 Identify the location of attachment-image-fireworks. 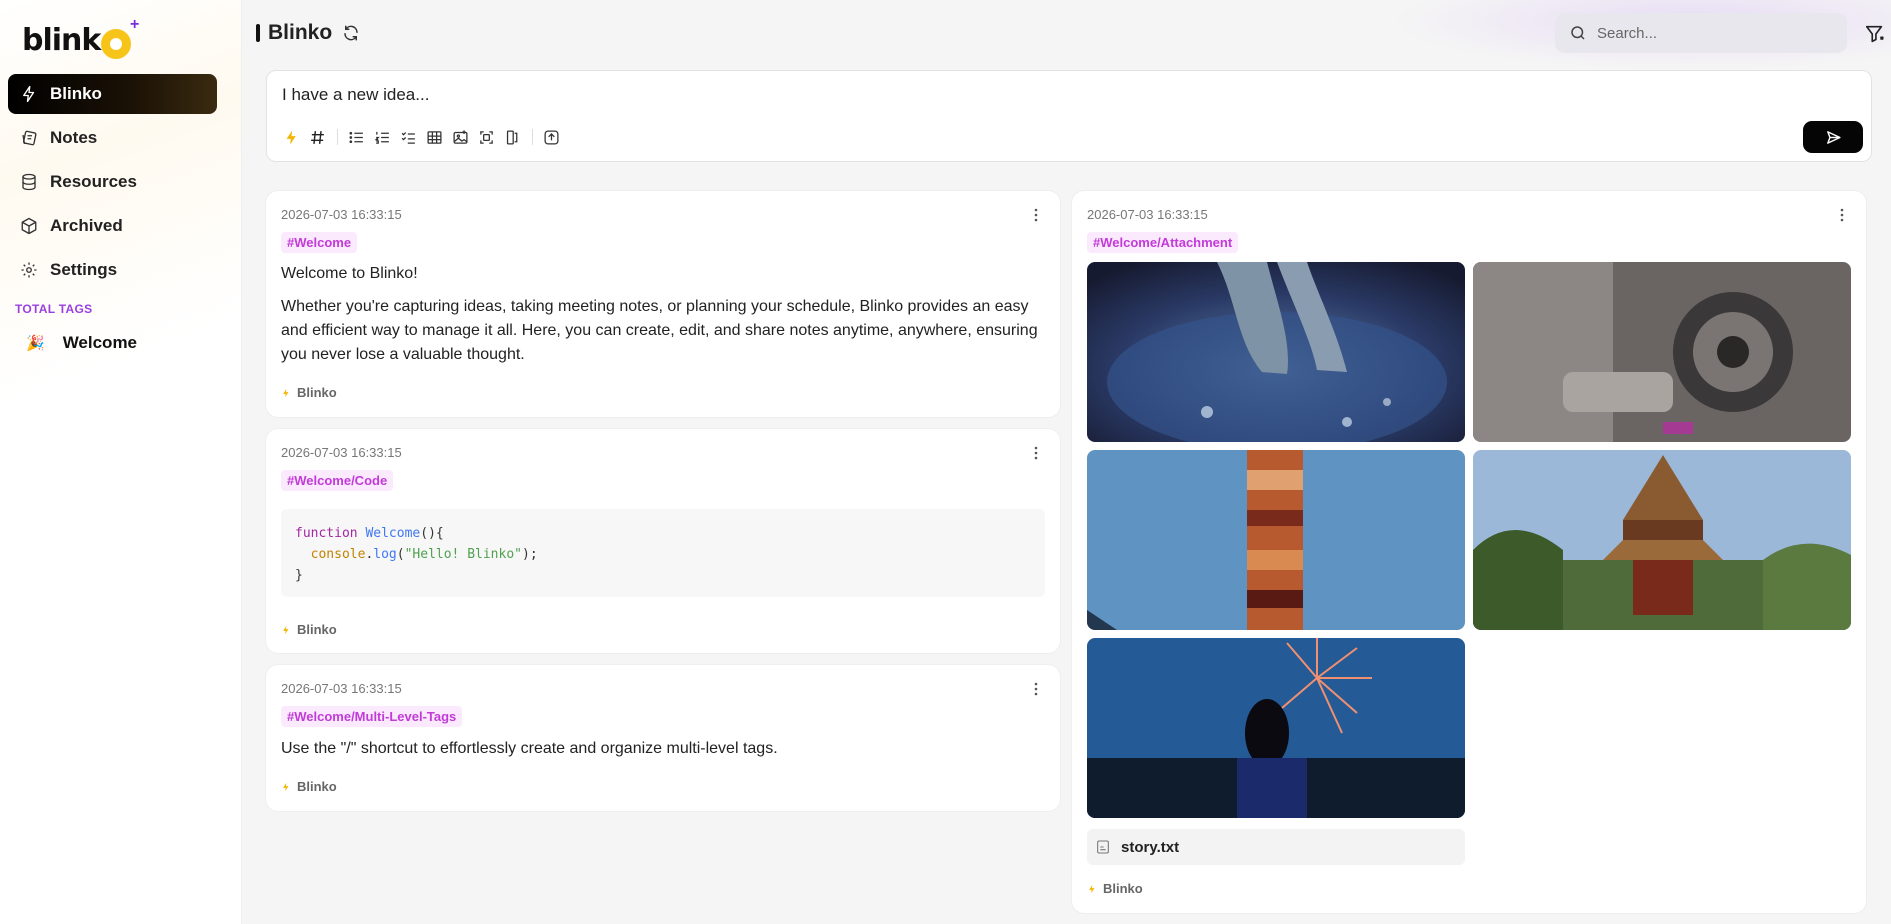
(1276, 728).